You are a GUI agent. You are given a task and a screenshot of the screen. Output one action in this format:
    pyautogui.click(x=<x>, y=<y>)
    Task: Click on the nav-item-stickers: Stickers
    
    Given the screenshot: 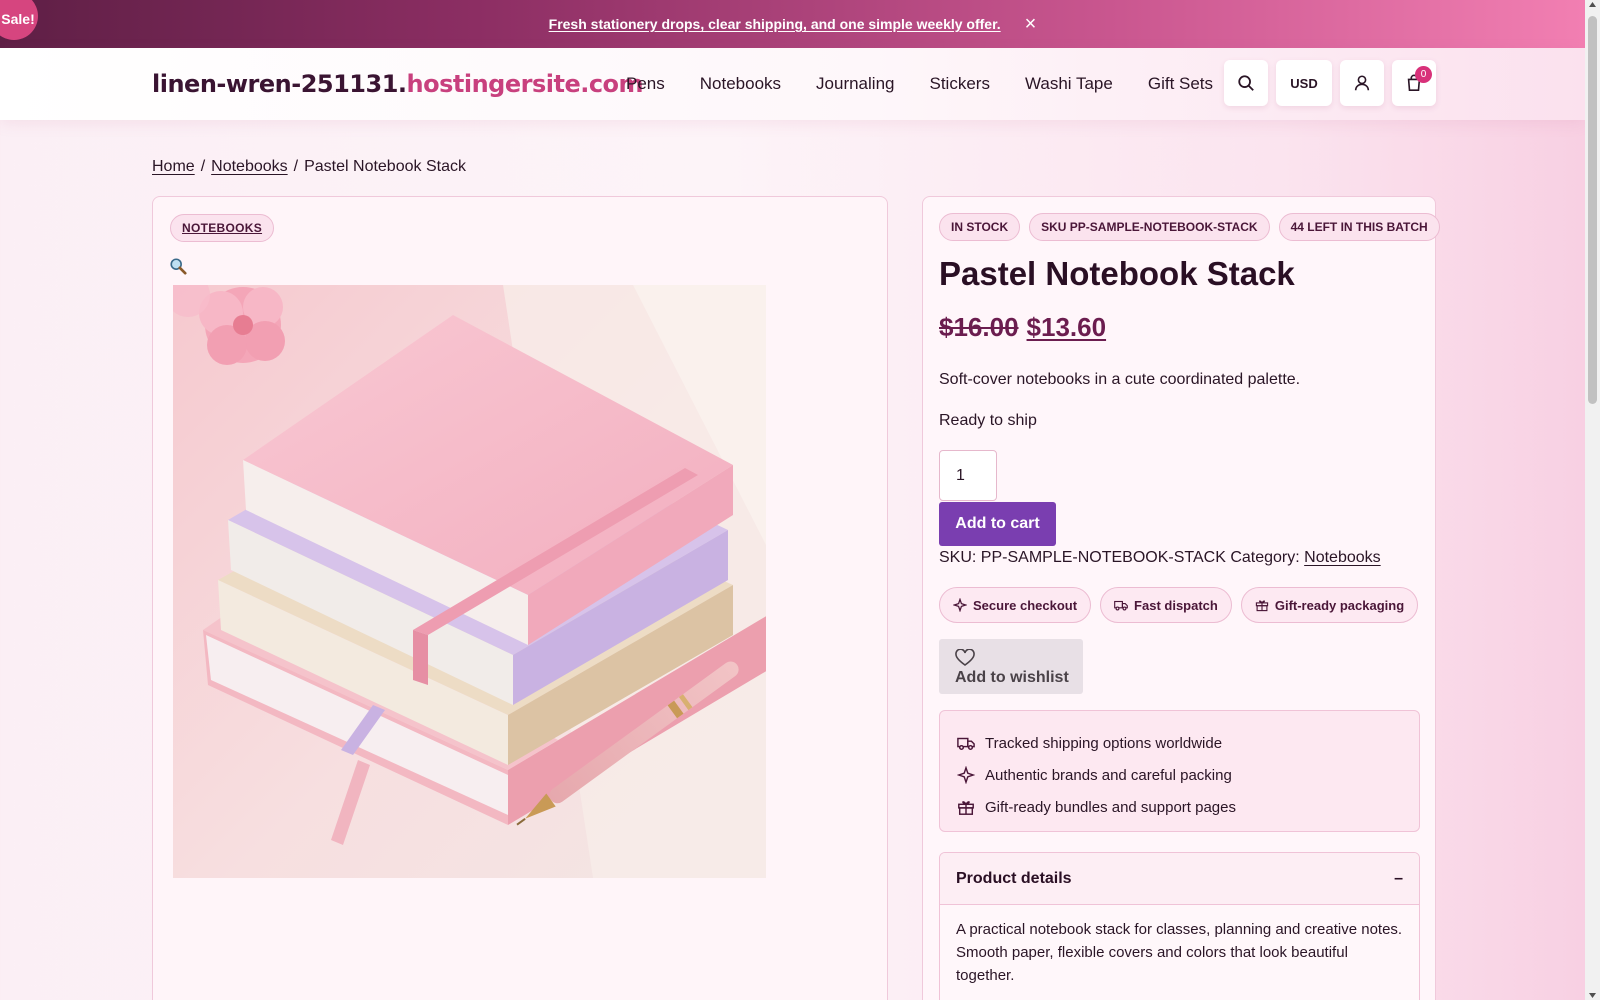 What is the action you would take?
    pyautogui.click(x=959, y=84)
    